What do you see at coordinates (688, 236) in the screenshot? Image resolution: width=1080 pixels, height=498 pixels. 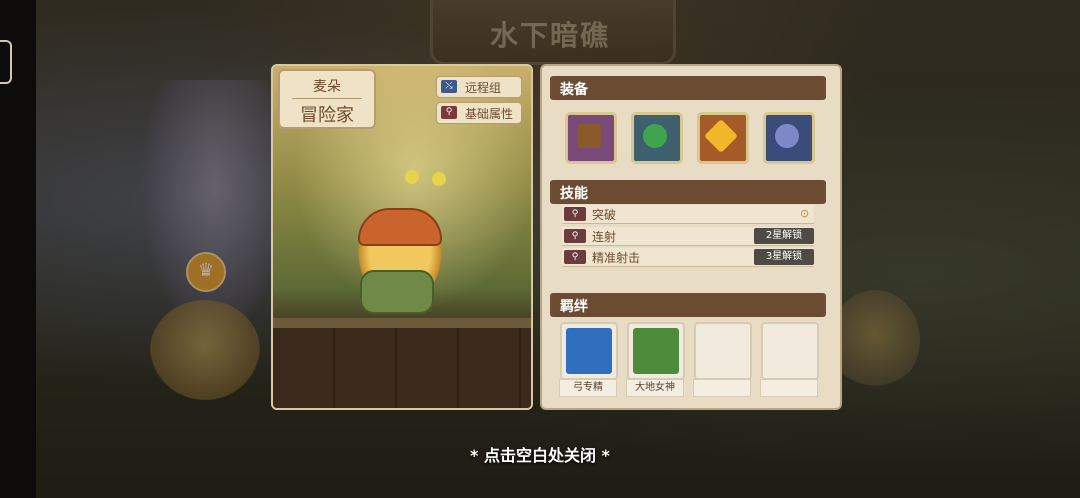 I see `skill-row-rapid-fire: ⚲ 连射 2星解锁` at bounding box center [688, 236].